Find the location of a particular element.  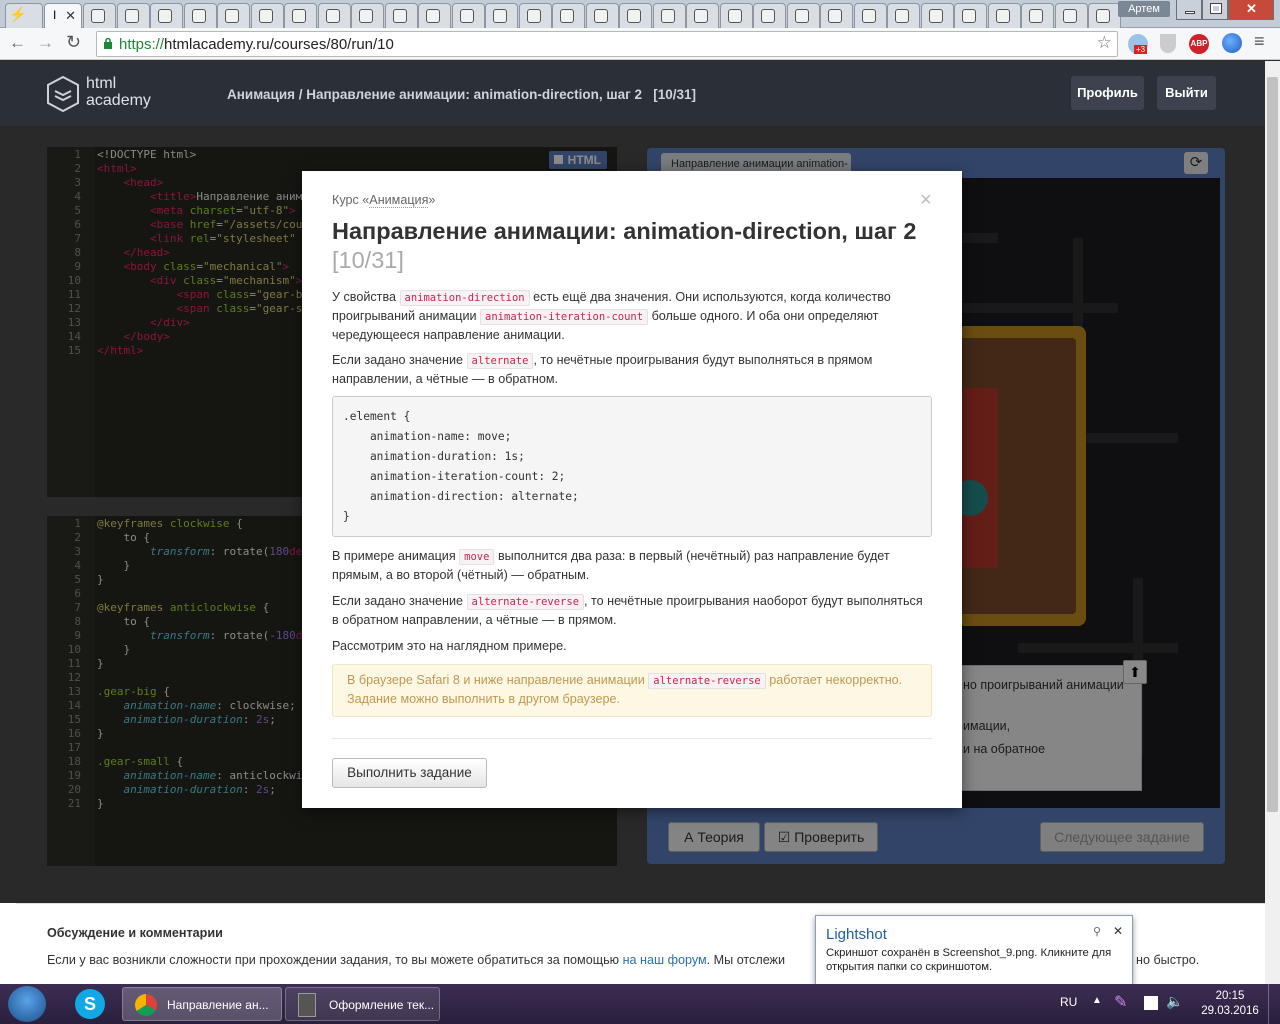

divider is located at coordinates (632, 738).